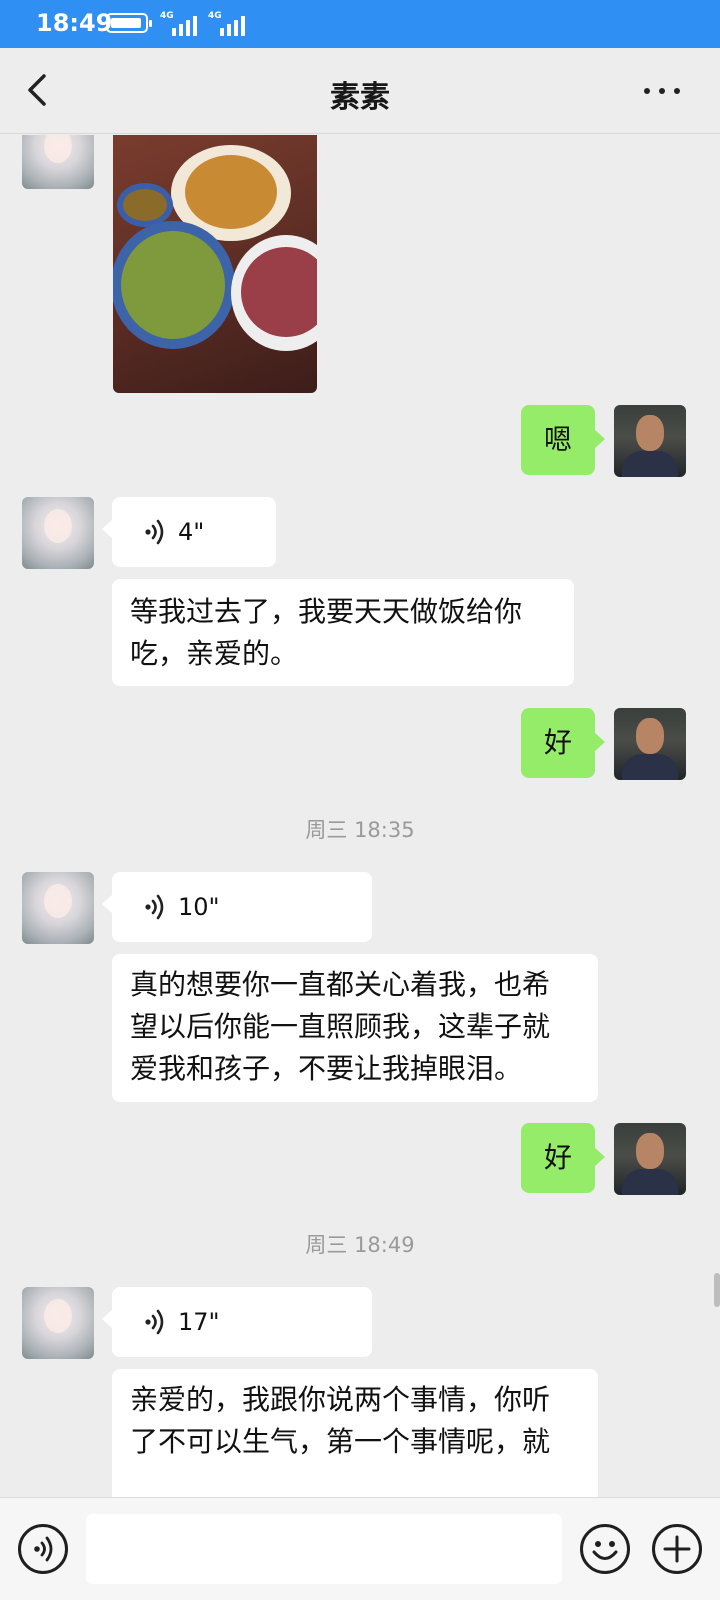 This screenshot has height=1600, width=720. What do you see at coordinates (237, 907) in the screenshot?
I see `voice-message: 10"` at bounding box center [237, 907].